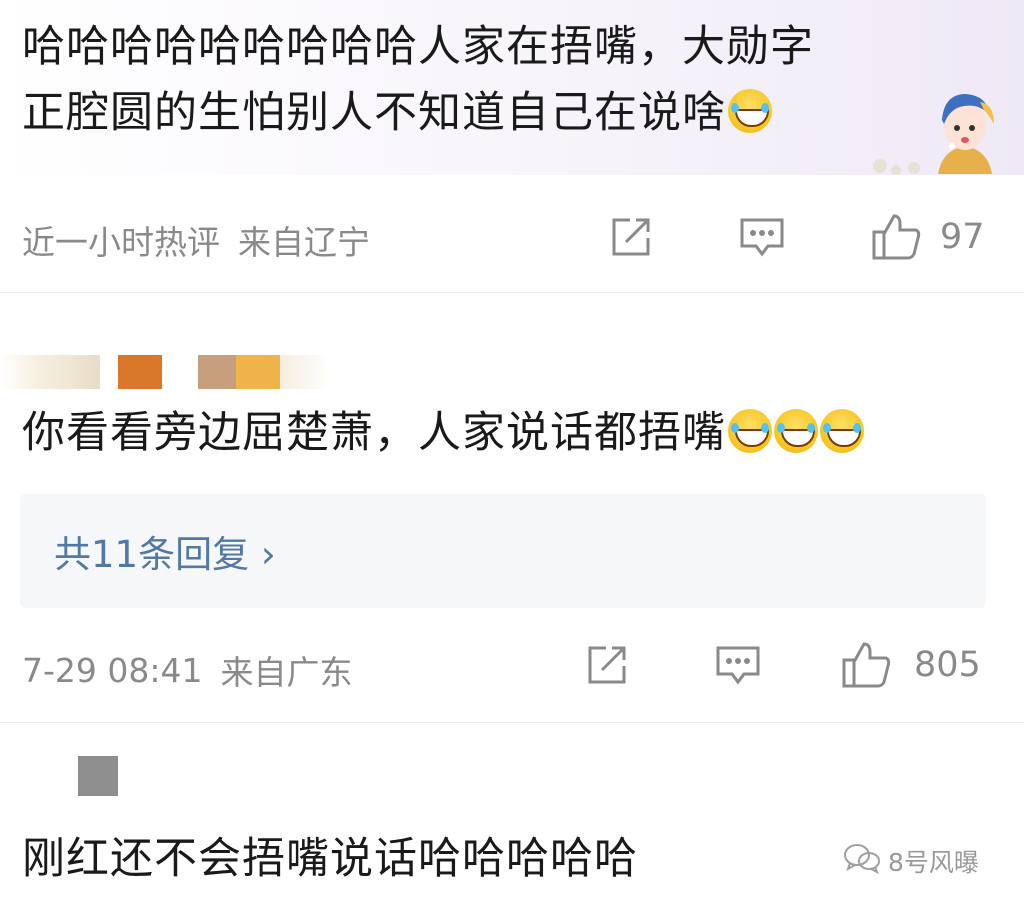 The image size is (1024, 906). Describe the element at coordinates (121, 242) in the screenshot. I see `comment-1-time: 近一小时热评` at that location.